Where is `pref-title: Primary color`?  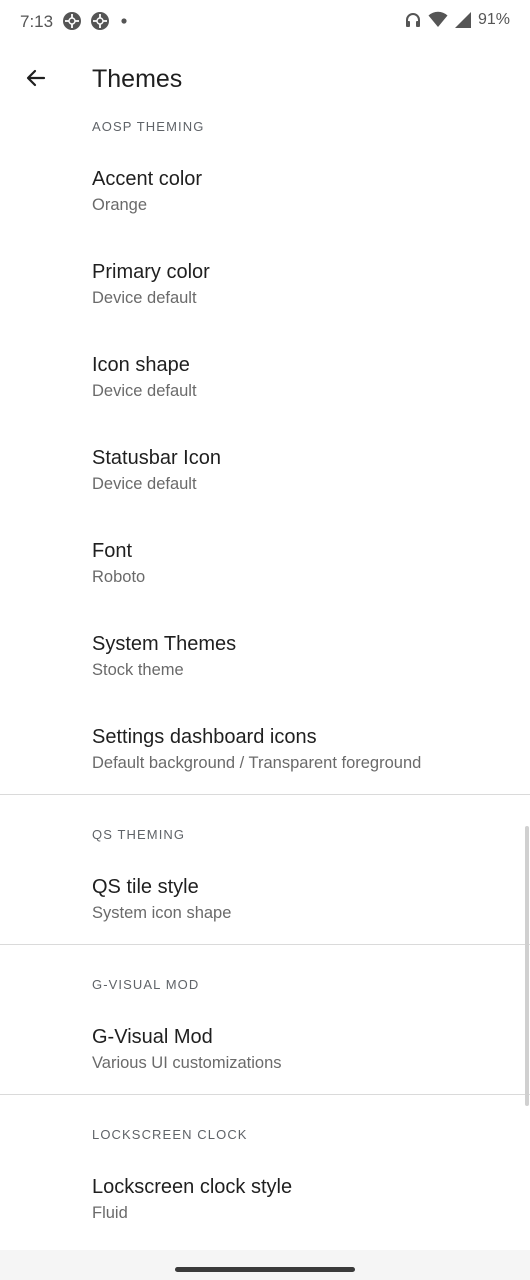 pref-title: Primary color is located at coordinates (151, 272).